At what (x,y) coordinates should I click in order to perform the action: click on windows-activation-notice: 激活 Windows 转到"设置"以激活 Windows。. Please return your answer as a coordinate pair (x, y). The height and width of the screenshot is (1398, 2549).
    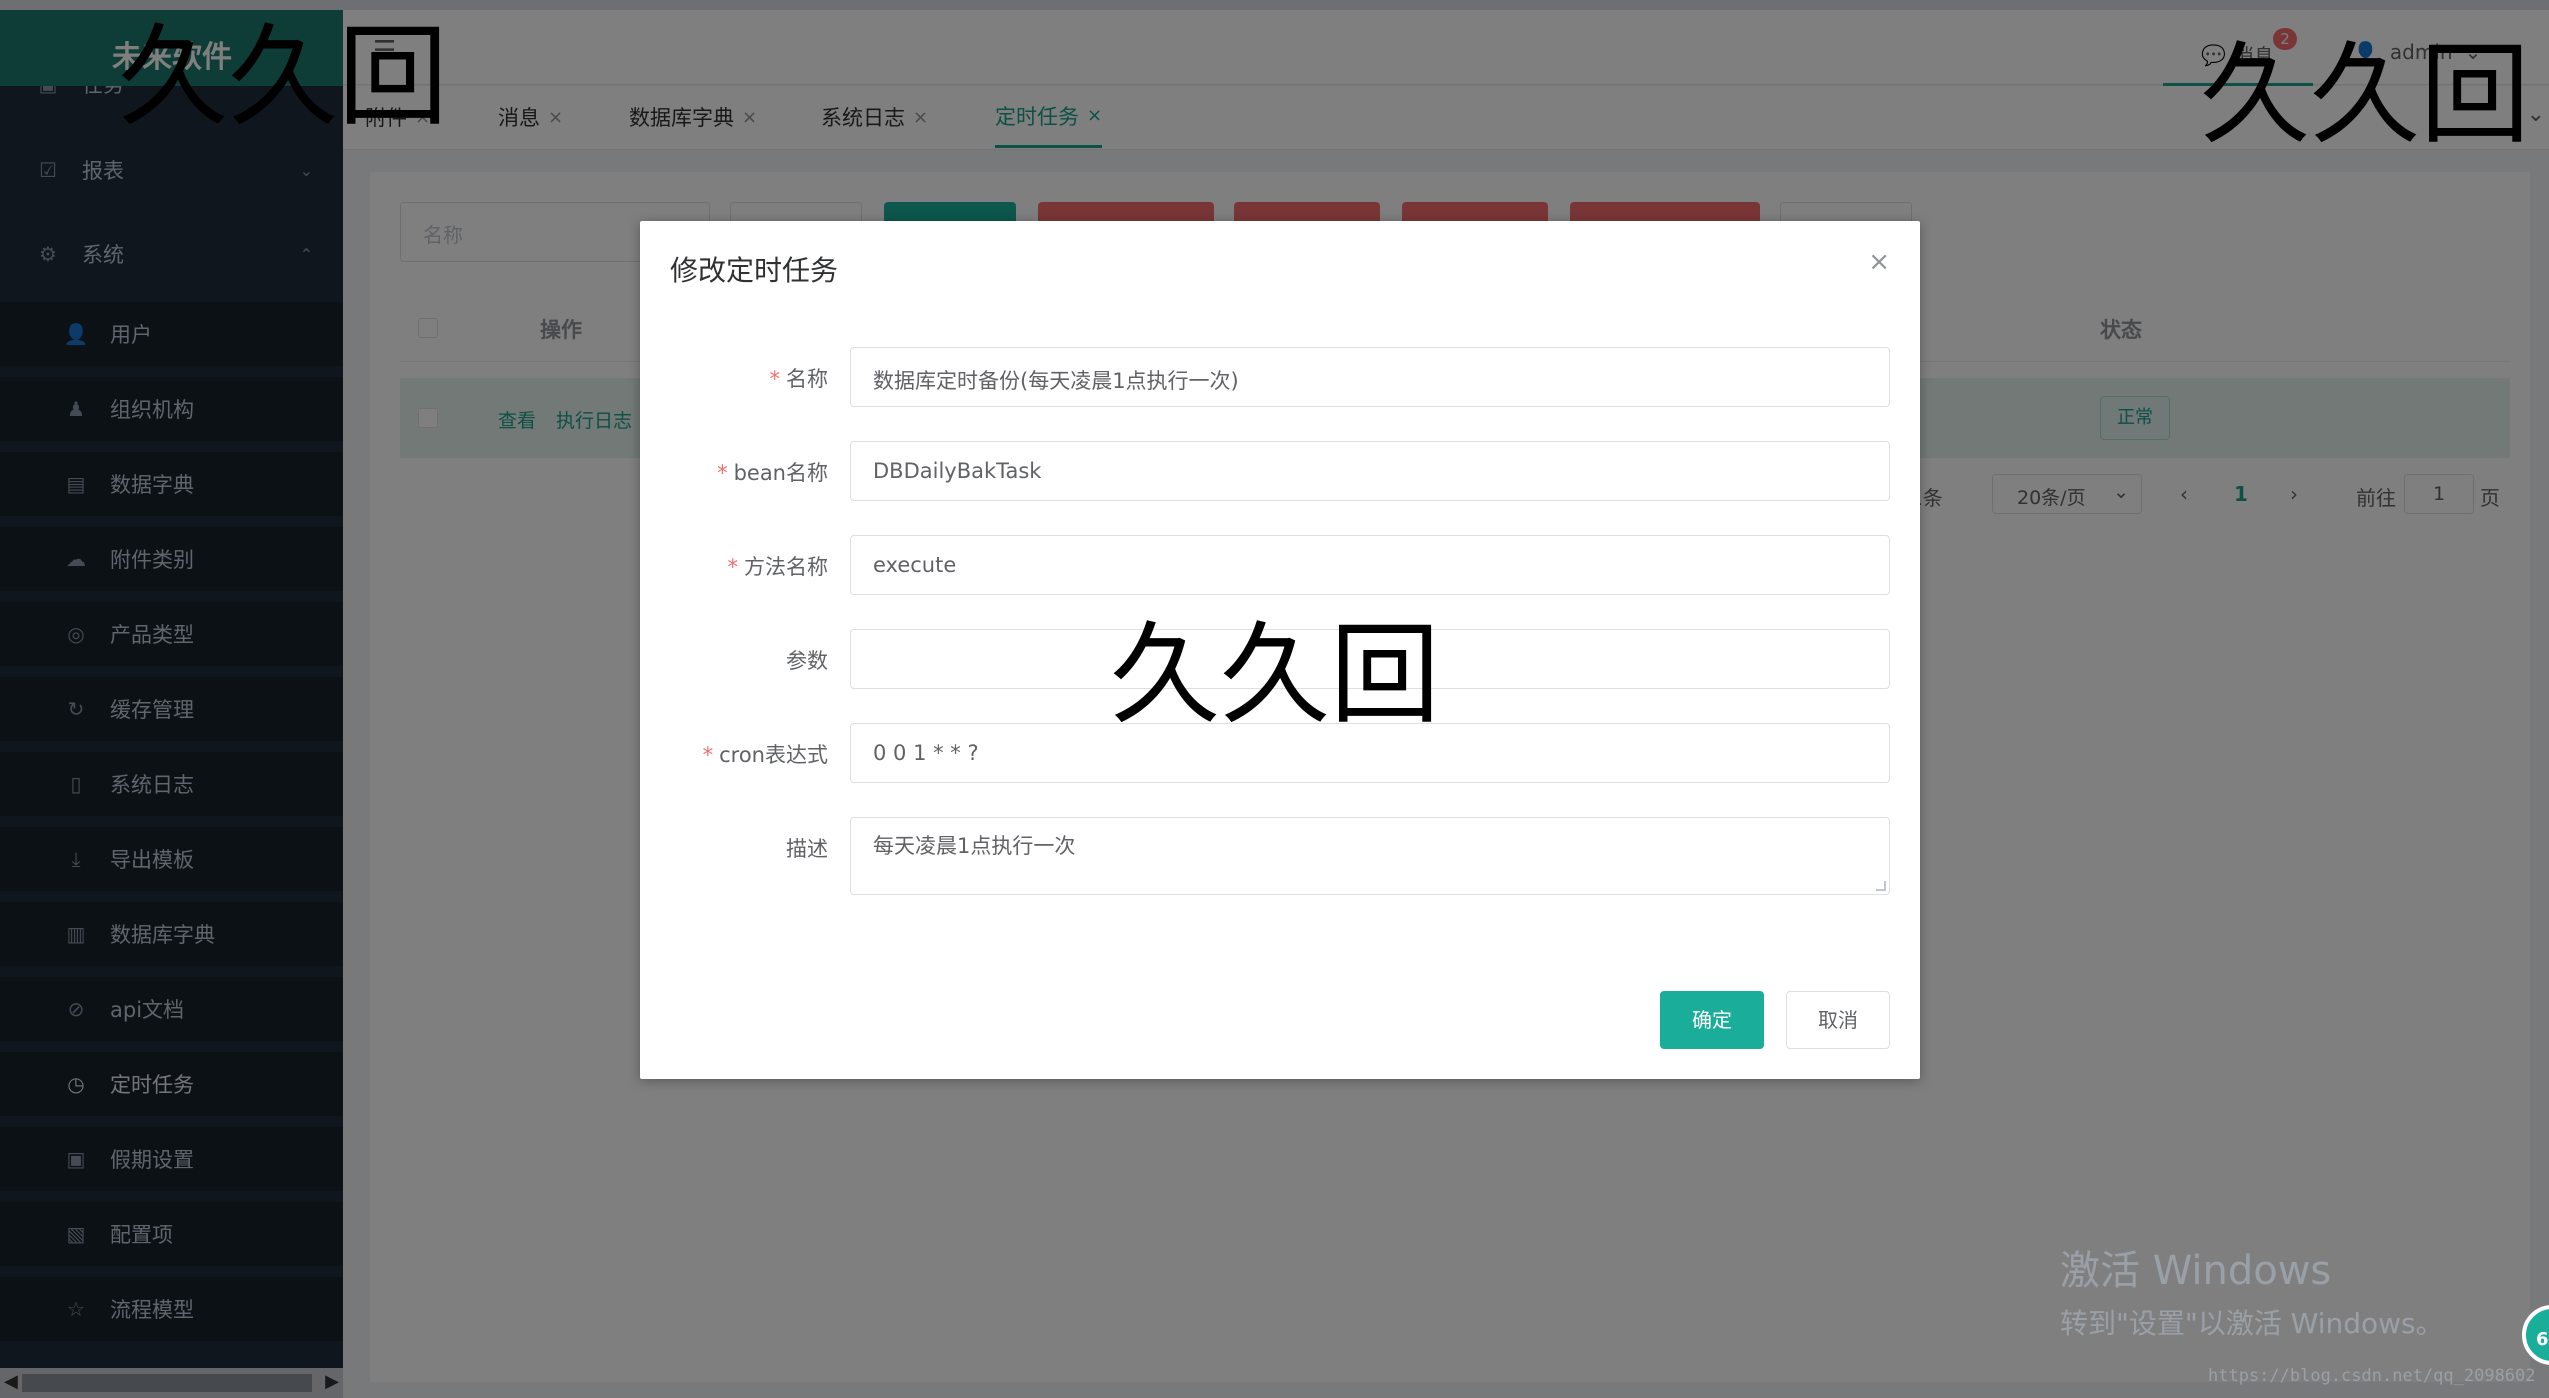
    Looking at the image, I should click on (2252, 1294).